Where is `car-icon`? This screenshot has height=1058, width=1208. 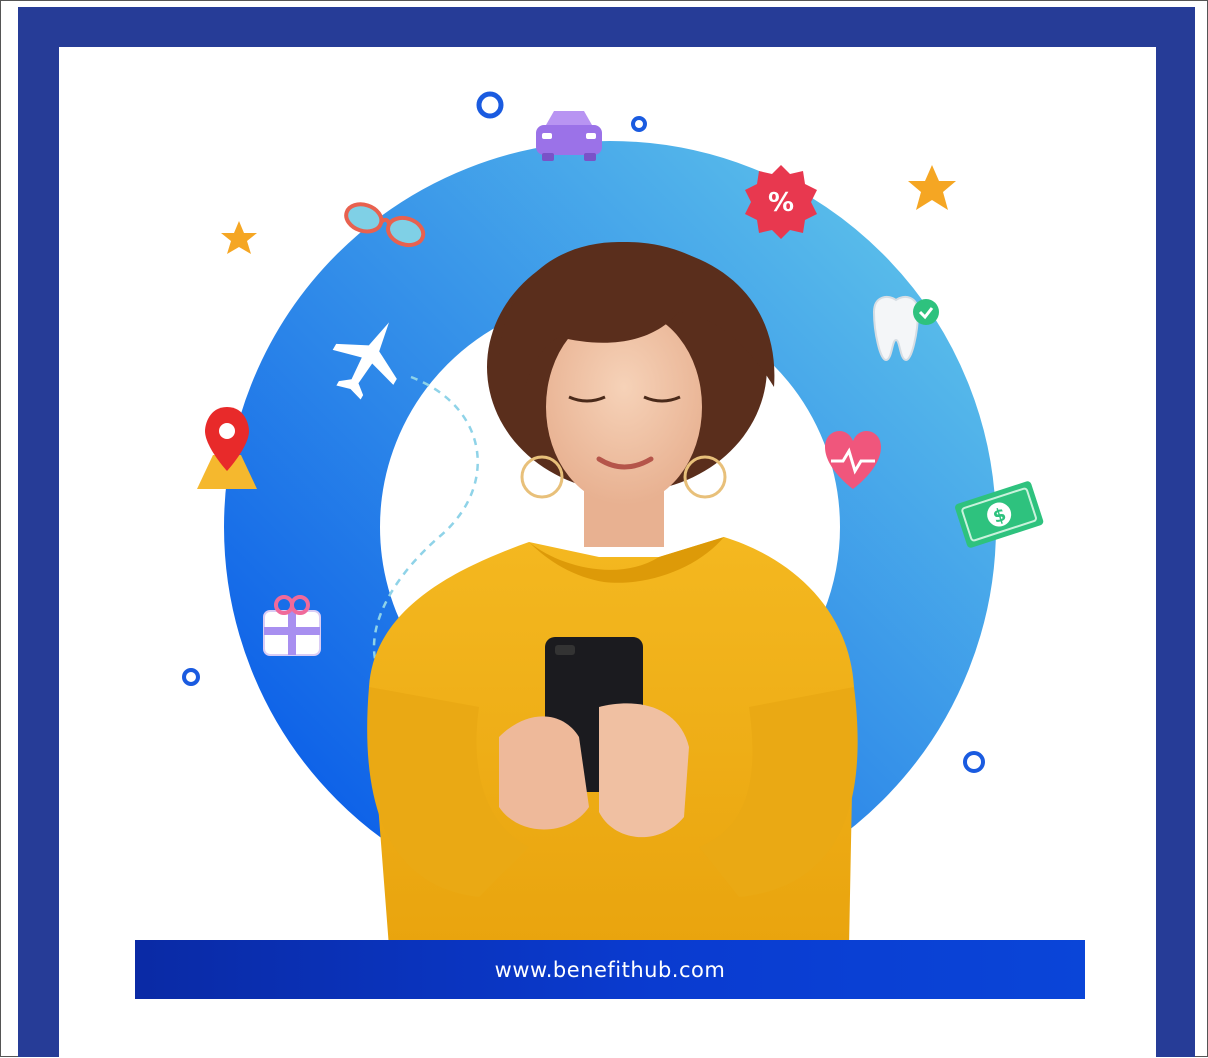
car-icon is located at coordinates (569, 136).